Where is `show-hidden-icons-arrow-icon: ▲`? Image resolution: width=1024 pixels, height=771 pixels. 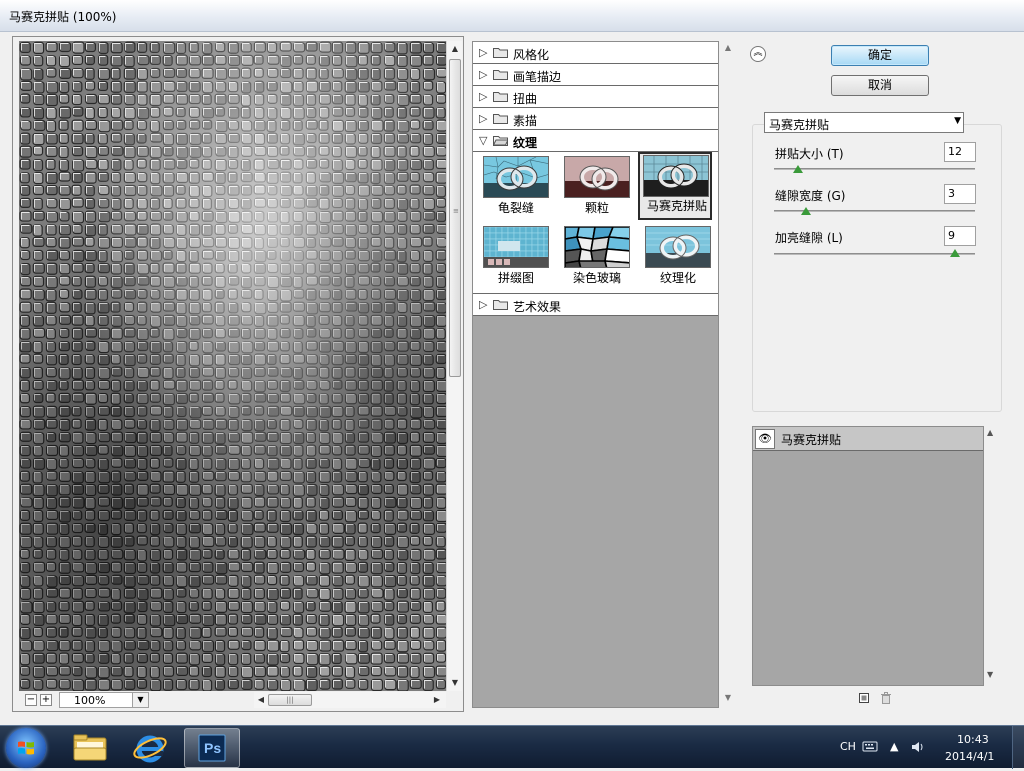 show-hidden-icons-arrow-icon: ▲ is located at coordinates (894, 746).